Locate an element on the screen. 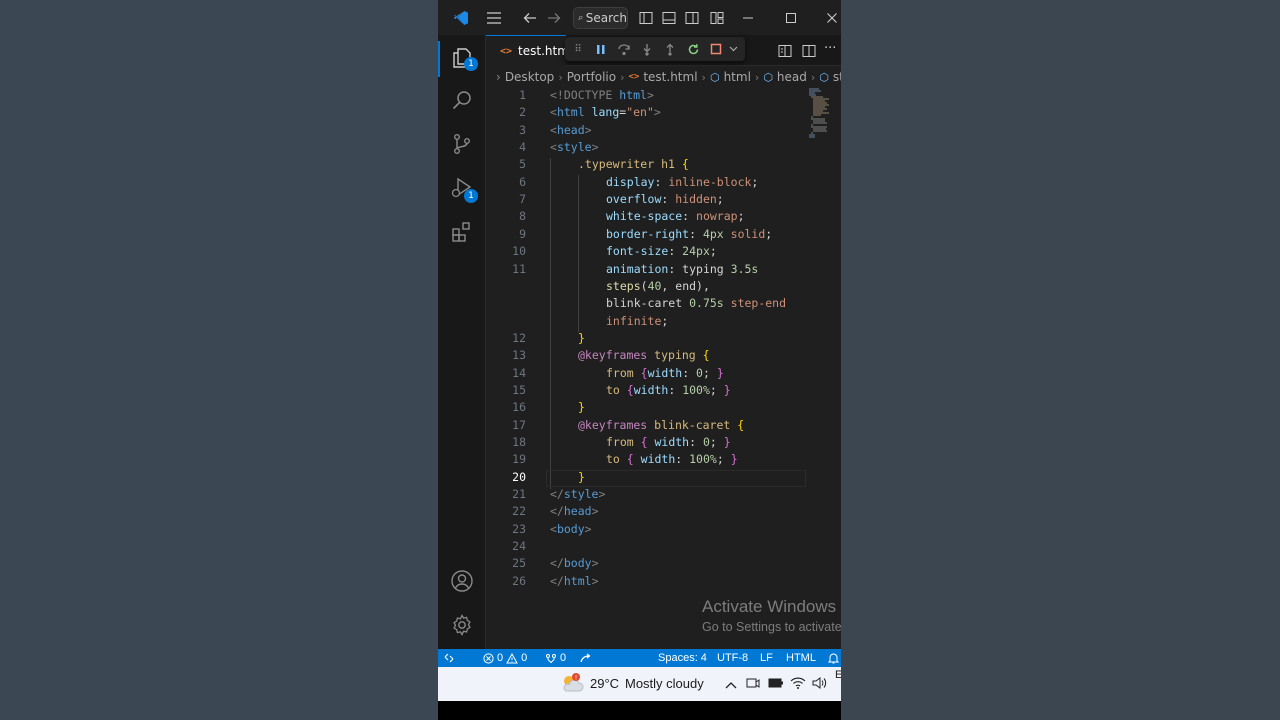 Image resolution: width=1280 pixels, height=720 pixels. minimize-icon is located at coordinates (748, 17).